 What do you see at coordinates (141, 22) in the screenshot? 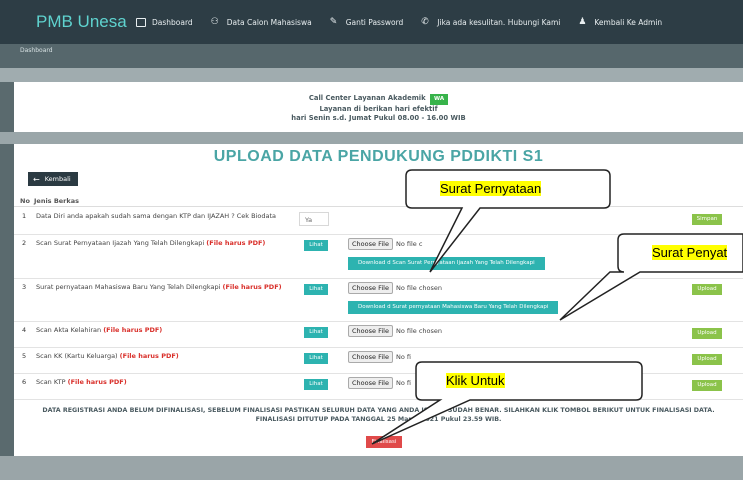
I see `monitor-icon` at bounding box center [141, 22].